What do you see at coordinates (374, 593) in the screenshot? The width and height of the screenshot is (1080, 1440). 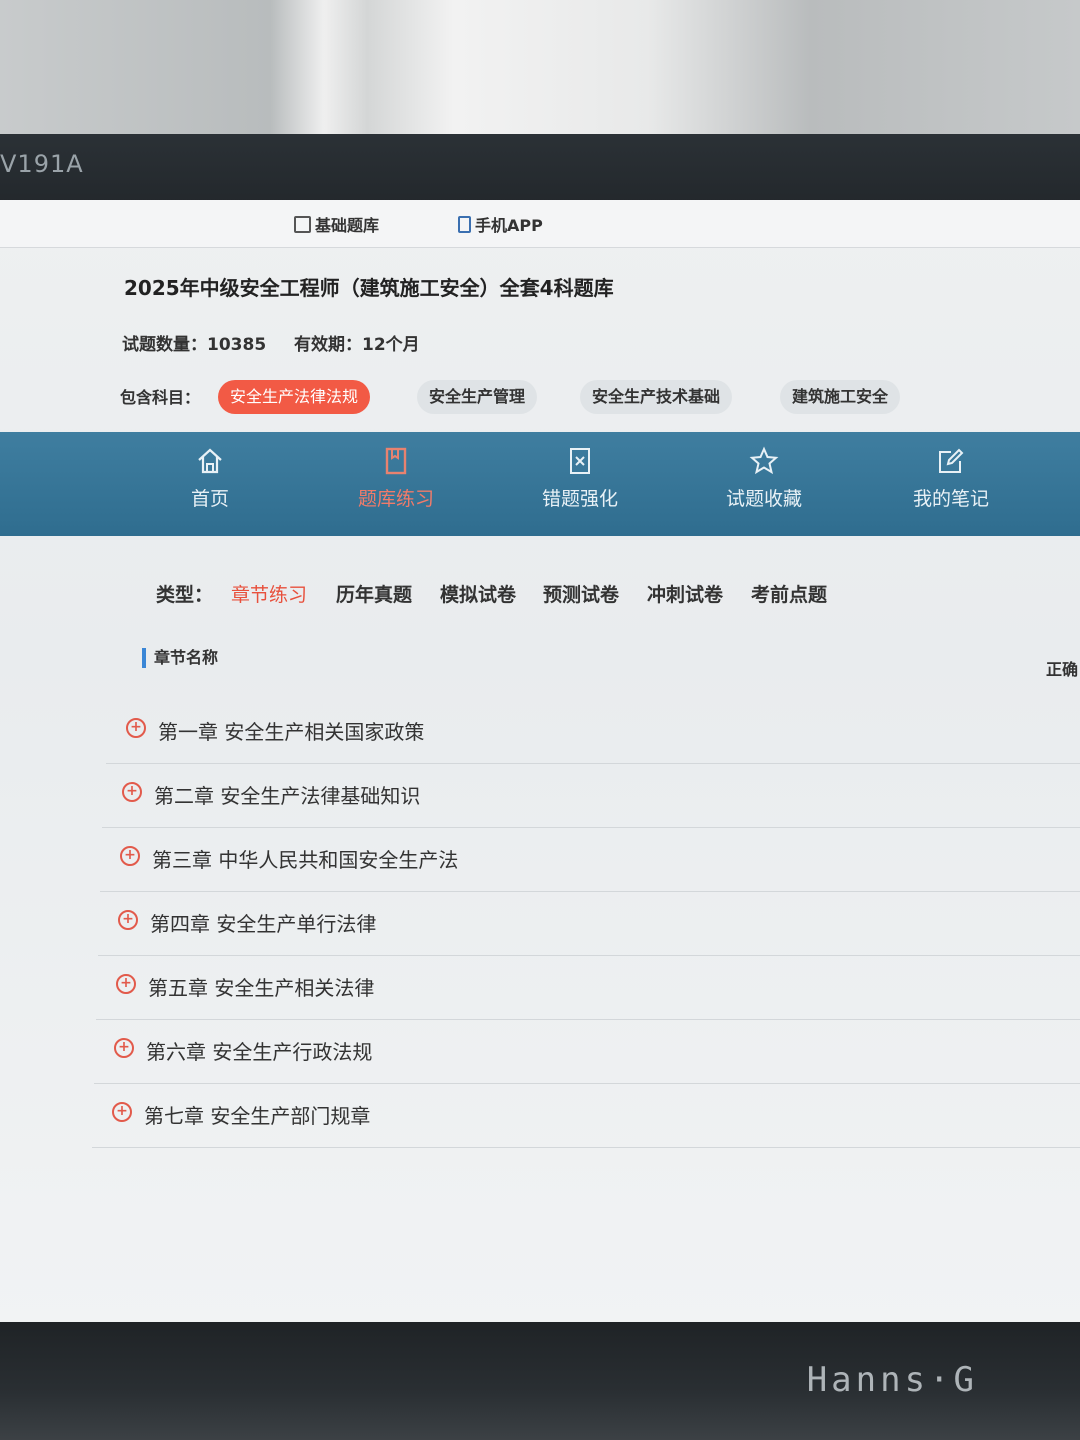 I see `type-tab-past-exams: 历年真题` at bounding box center [374, 593].